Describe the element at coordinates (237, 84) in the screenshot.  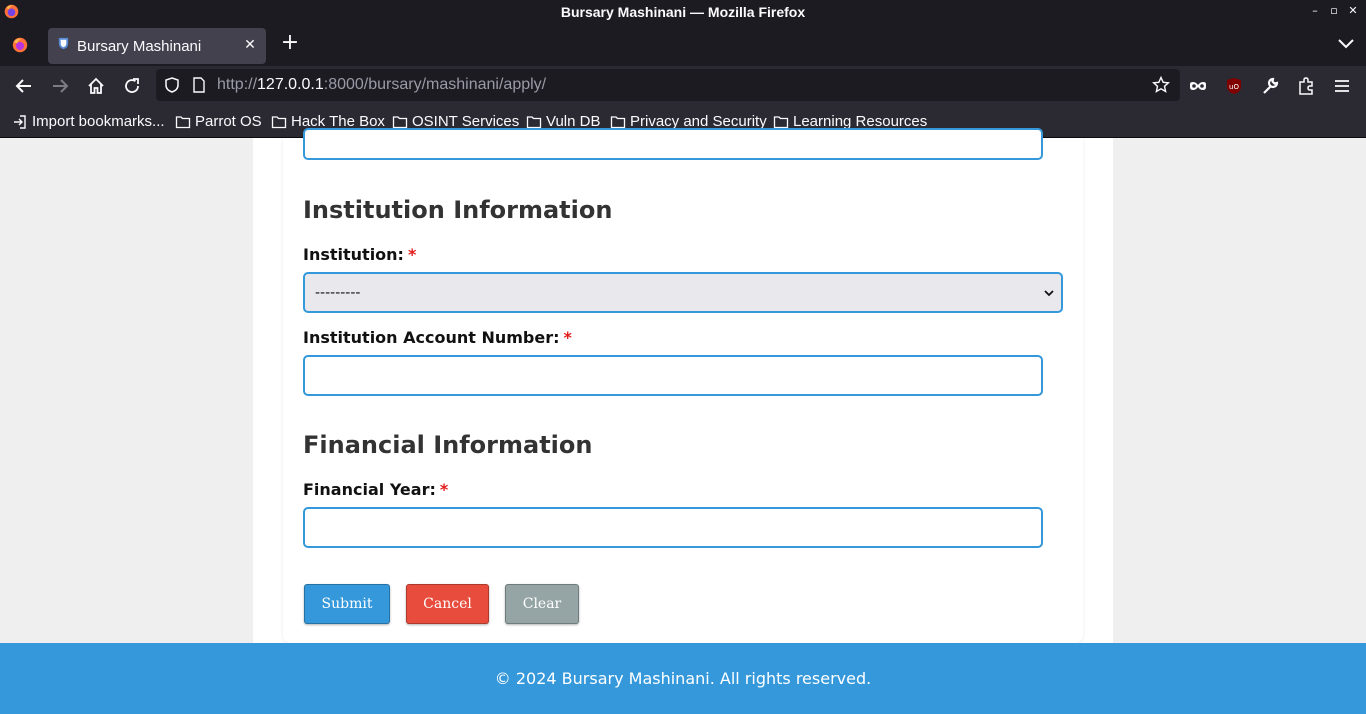
I see `url-prefix: http://` at that location.